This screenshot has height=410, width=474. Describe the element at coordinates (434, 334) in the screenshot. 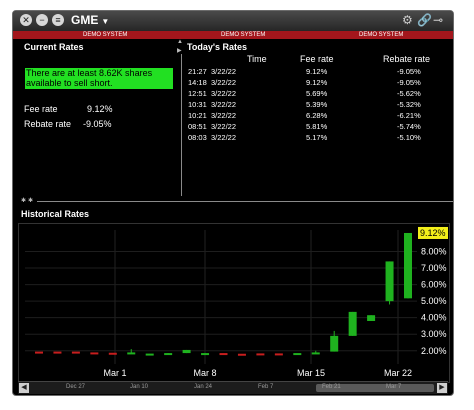

I see `y-tick-label: 3.00%` at that location.